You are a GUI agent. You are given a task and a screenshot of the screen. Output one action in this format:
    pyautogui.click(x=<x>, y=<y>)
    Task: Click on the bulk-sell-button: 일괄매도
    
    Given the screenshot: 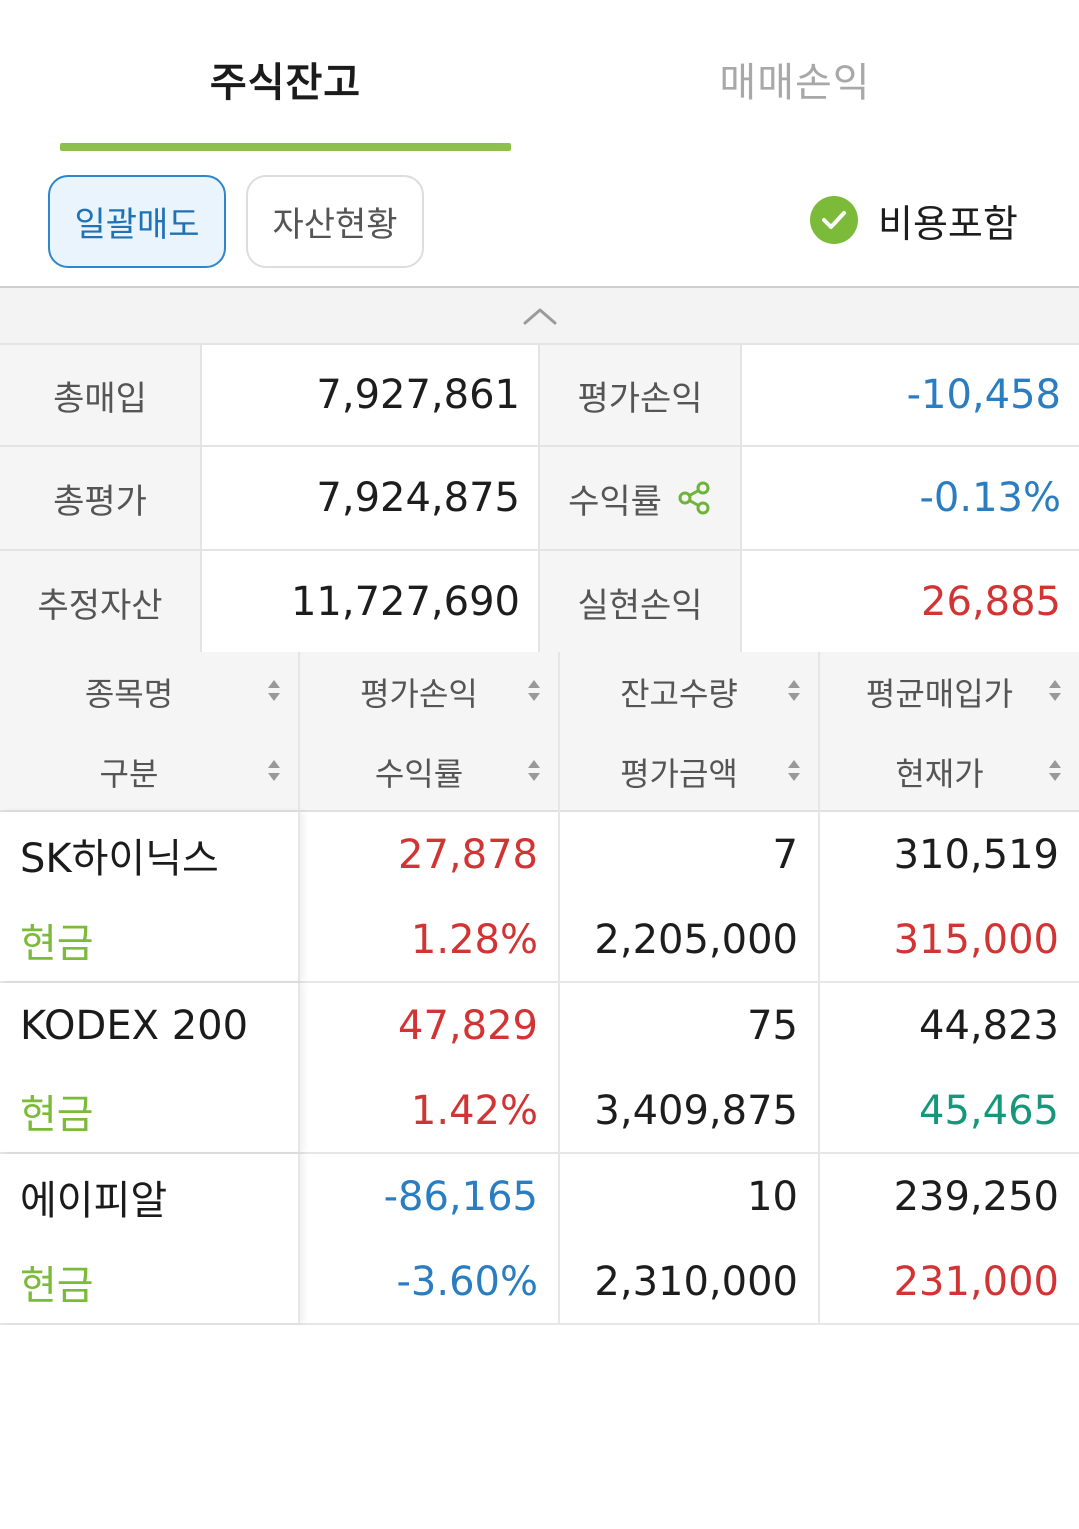 What is the action you would take?
    pyautogui.click(x=137, y=221)
    